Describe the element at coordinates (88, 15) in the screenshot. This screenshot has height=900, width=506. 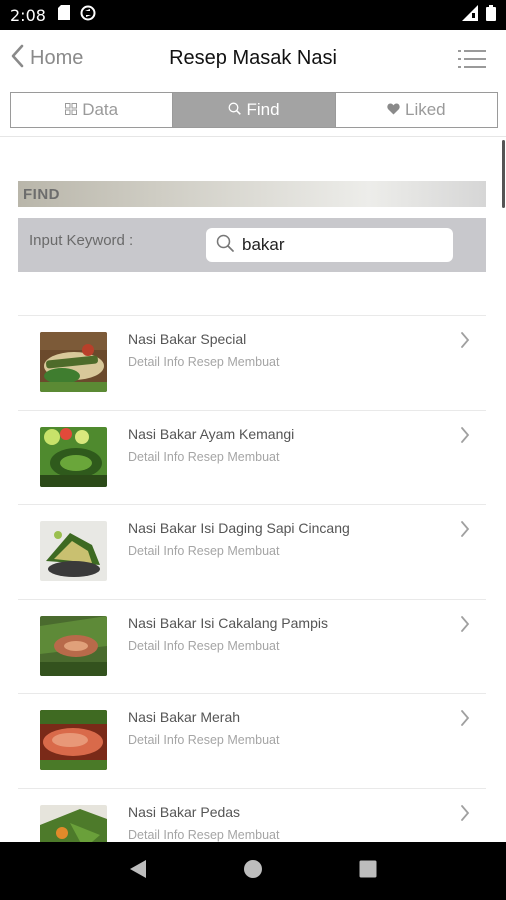
I see `sync-icon` at that location.